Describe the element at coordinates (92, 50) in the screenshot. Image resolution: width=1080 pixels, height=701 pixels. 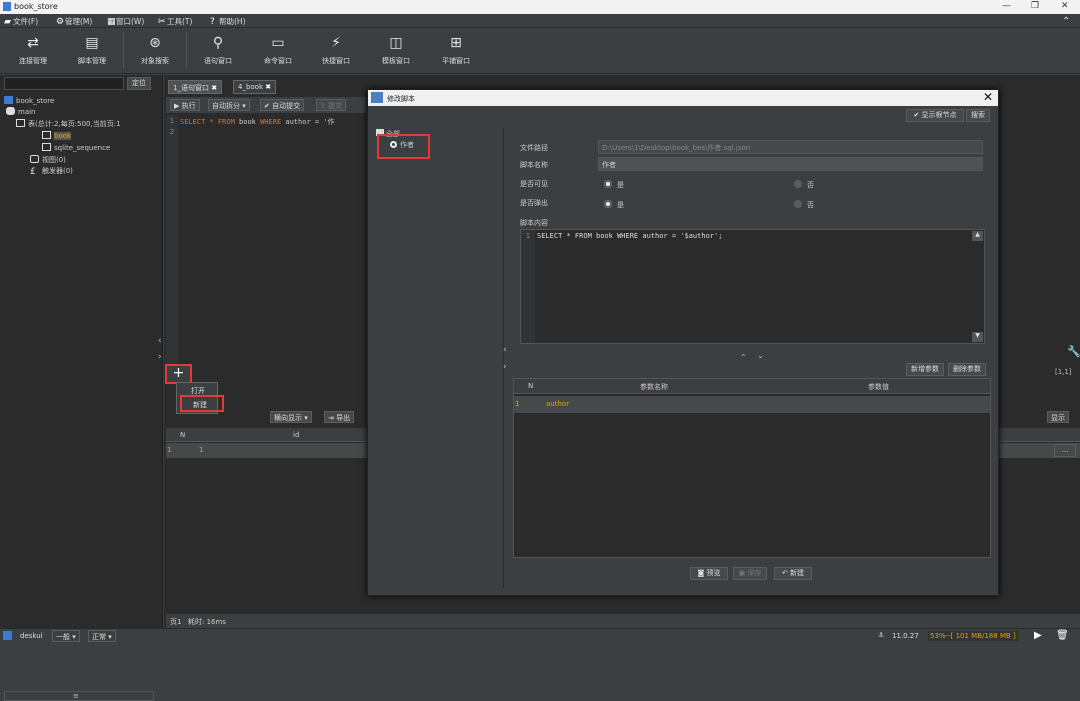
I see `toolbar-script-button: ▤ 脚本管理` at that location.